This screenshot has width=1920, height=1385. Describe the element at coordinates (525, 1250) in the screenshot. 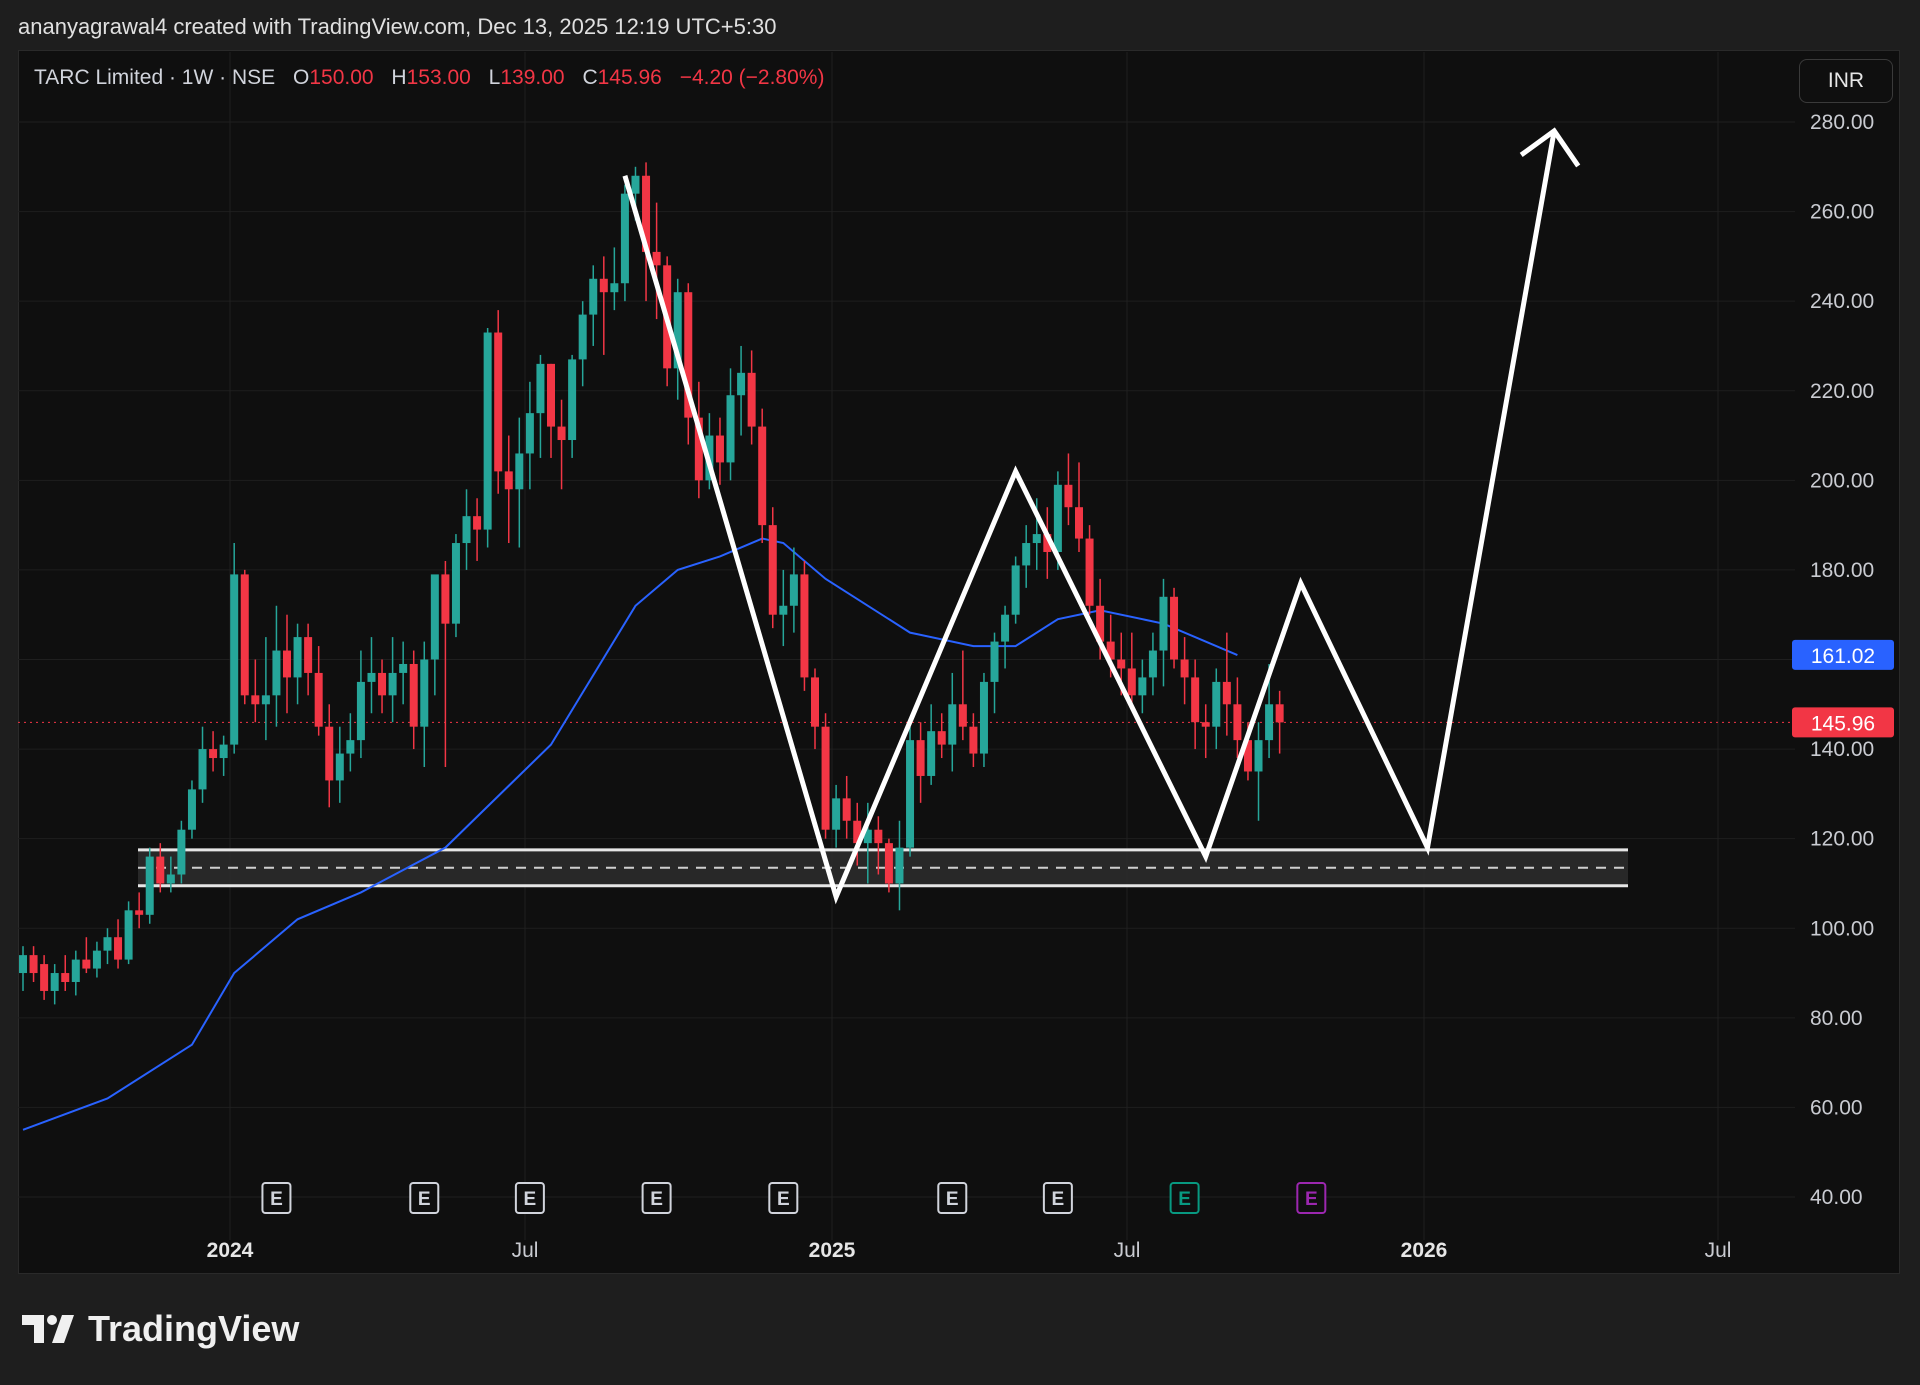

I see `x-tick-label: Jul` at that location.